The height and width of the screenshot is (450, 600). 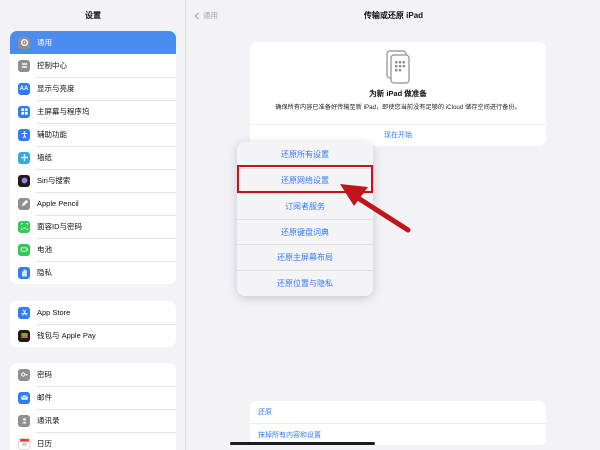 What do you see at coordinates (44, 397) in the screenshot?
I see `sidebar-item-label: 邮件` at bounding box center [44, 397].